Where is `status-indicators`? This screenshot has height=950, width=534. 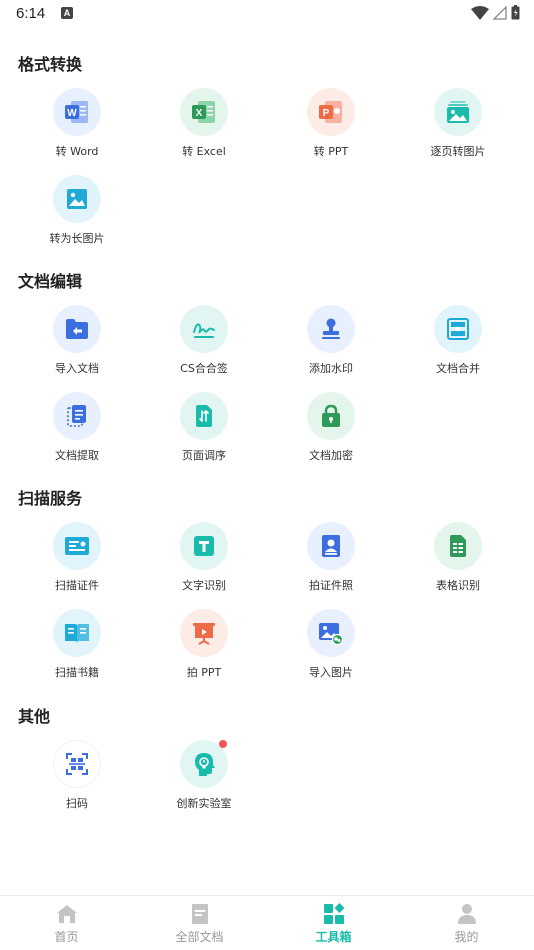 status-indicators is located at coordinates (495, 12).